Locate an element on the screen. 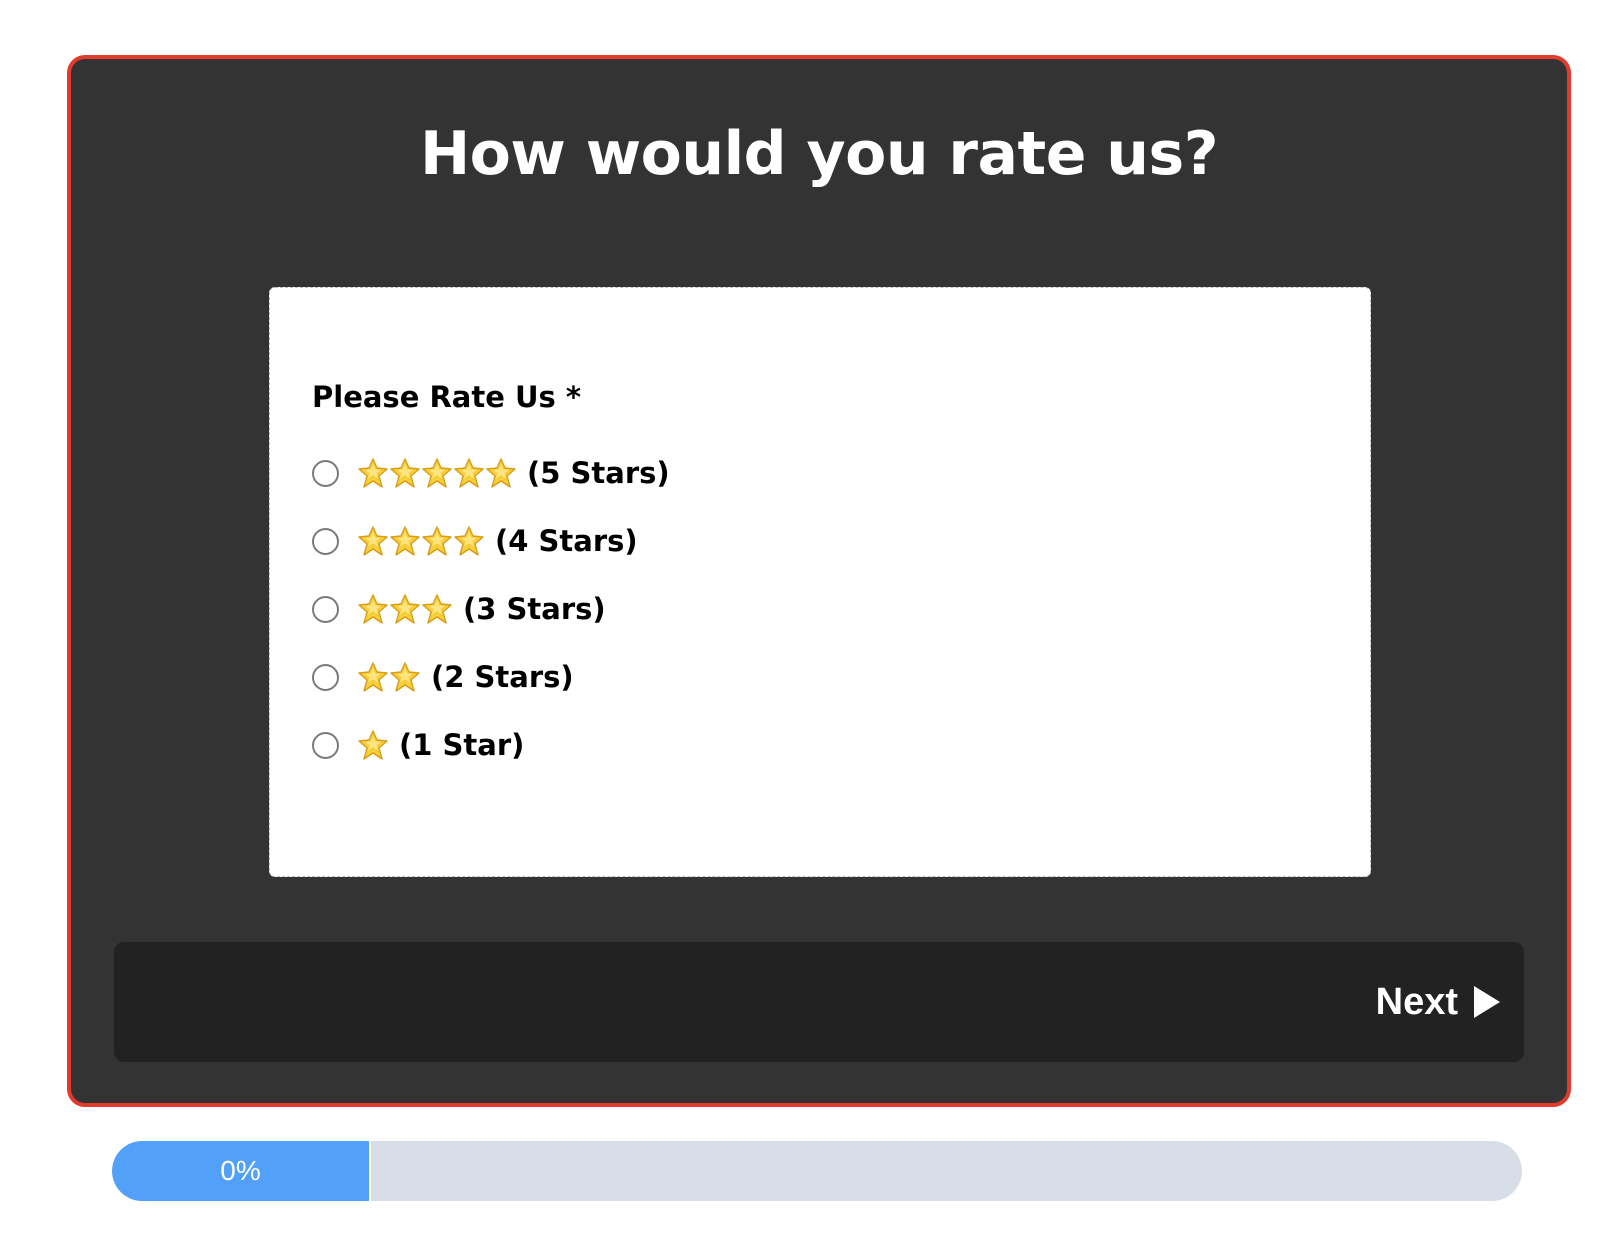  rating-option-2-stars: (2 Stars) is located at coordinates (491, 677).